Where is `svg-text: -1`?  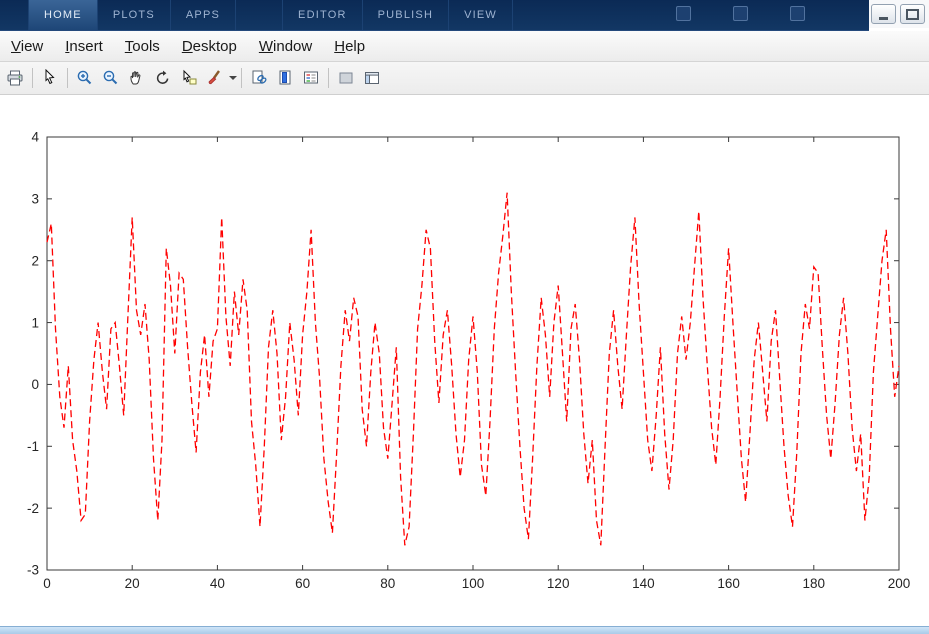 svg-text: -1 is located at coordinates (33, 446).